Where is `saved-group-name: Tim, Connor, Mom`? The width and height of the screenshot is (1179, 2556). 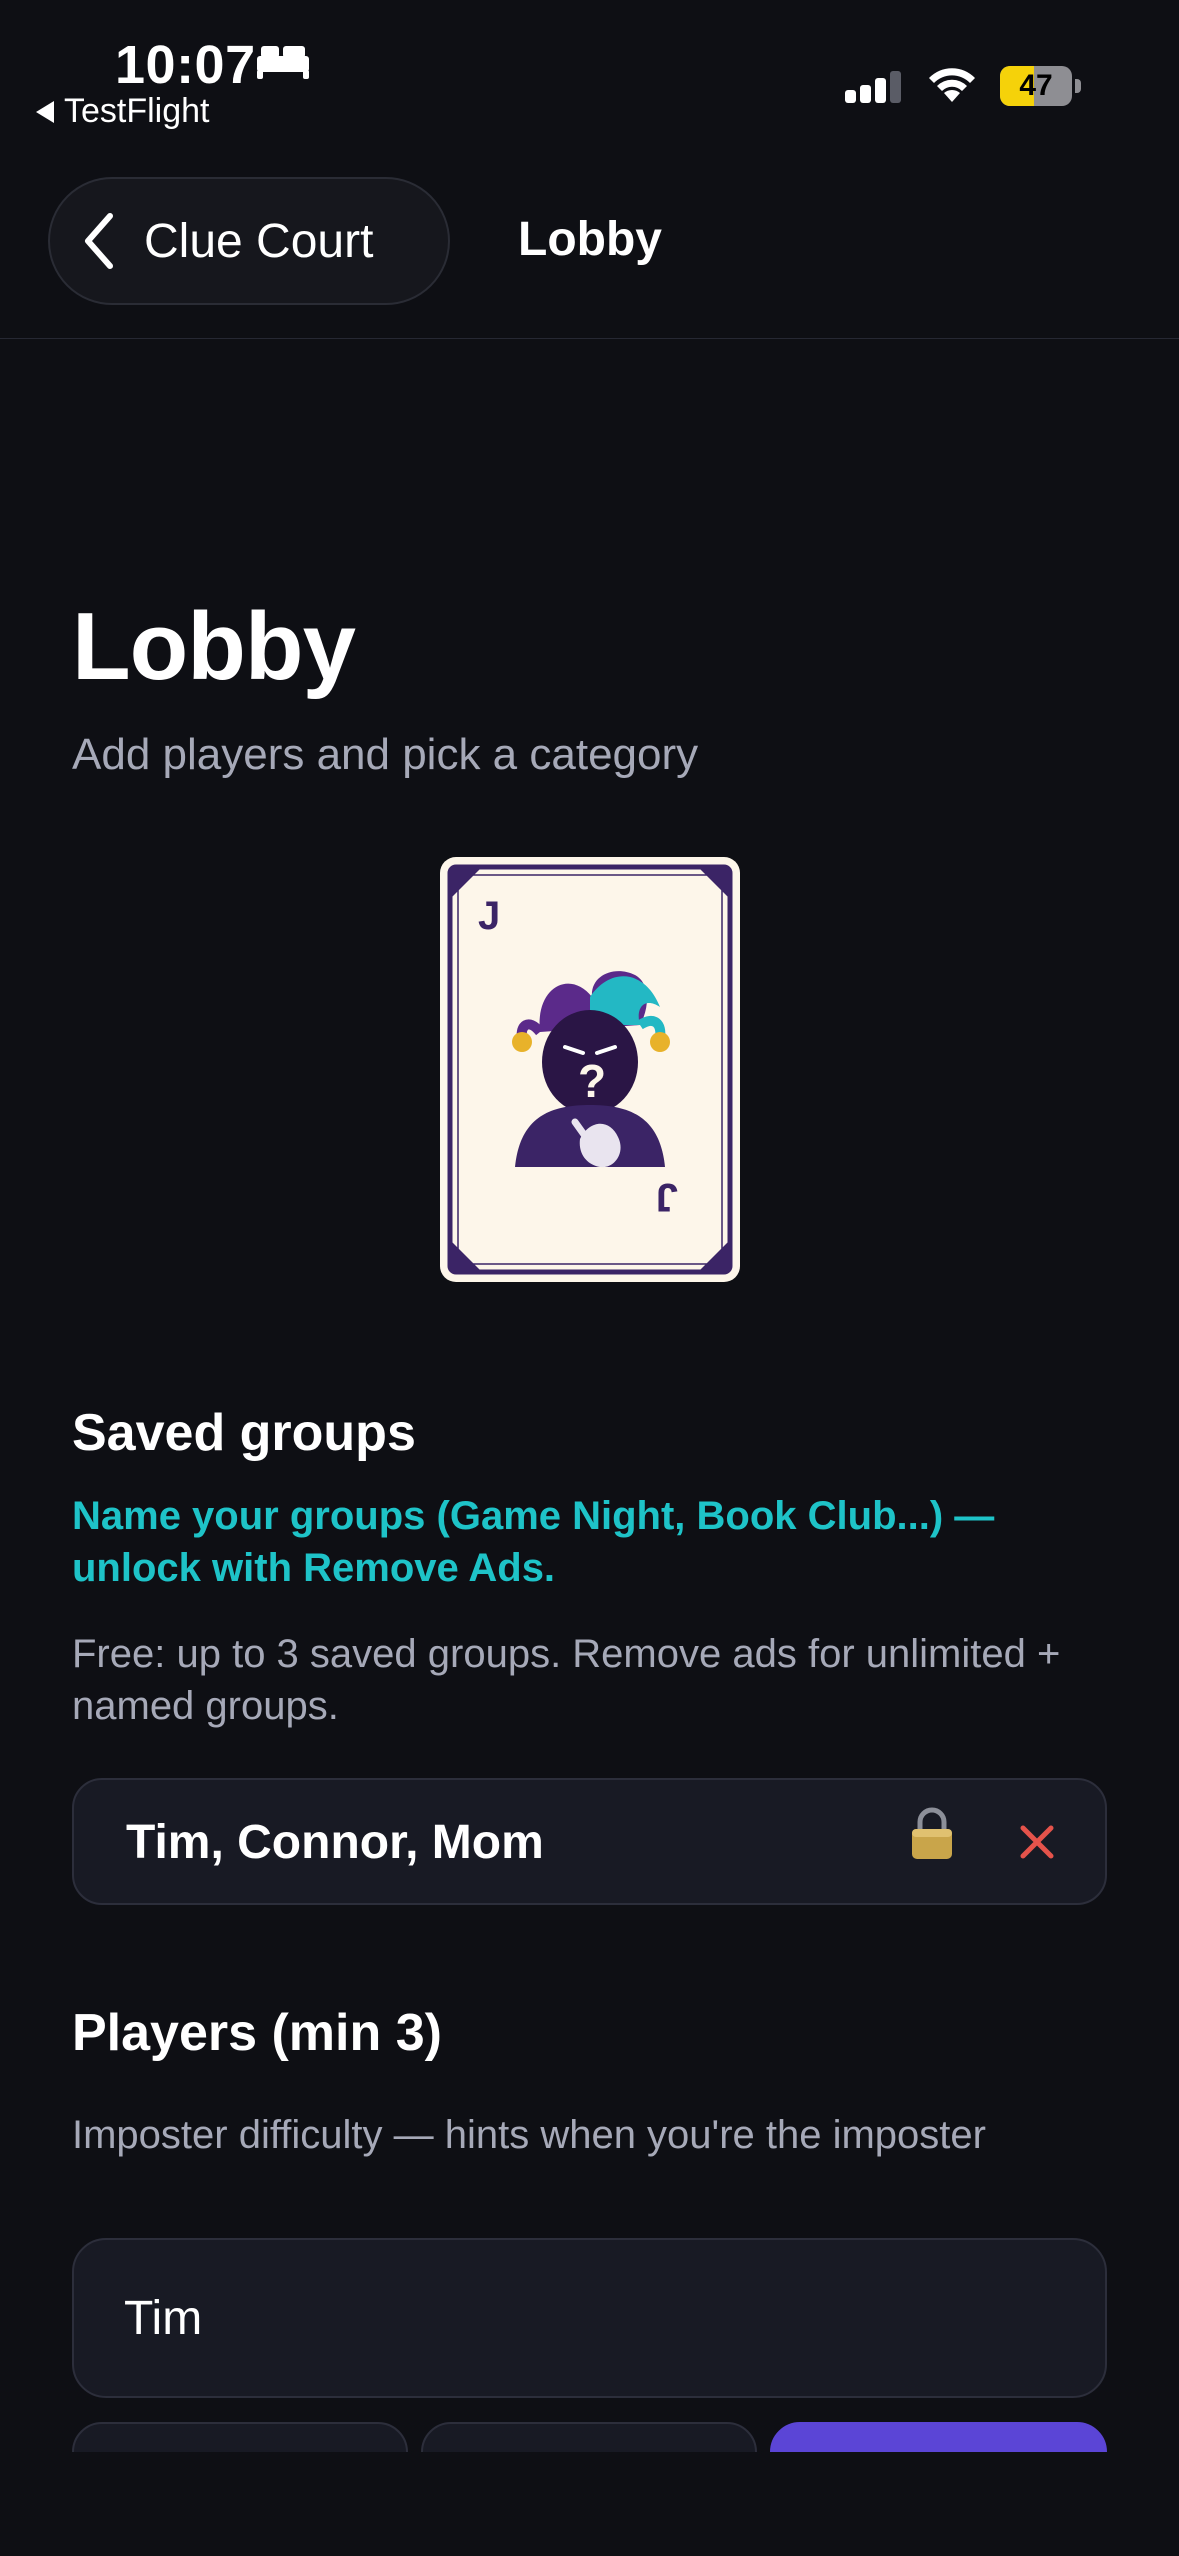
saved-group-name: Tim, Connor, Mom is located at coordinates (335, 1842).